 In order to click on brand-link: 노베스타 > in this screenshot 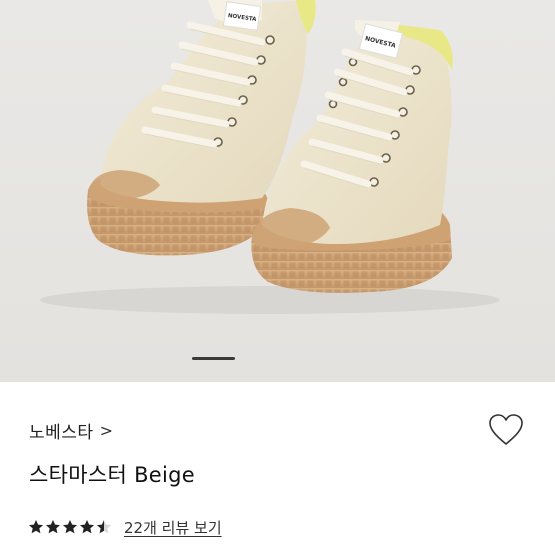, I will do `click(71, 430)`.